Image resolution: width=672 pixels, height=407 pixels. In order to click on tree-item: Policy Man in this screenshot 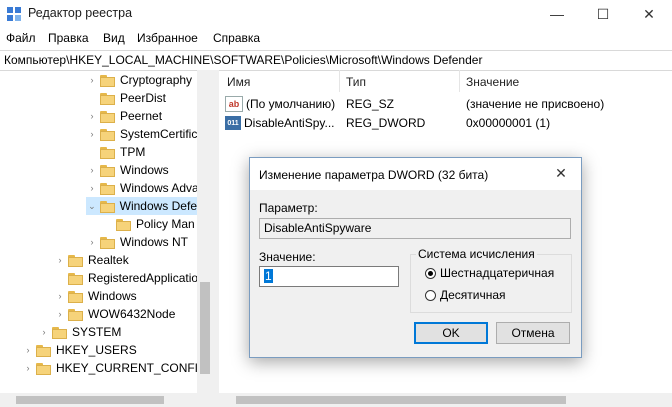, I will do `click(148, 224)`.